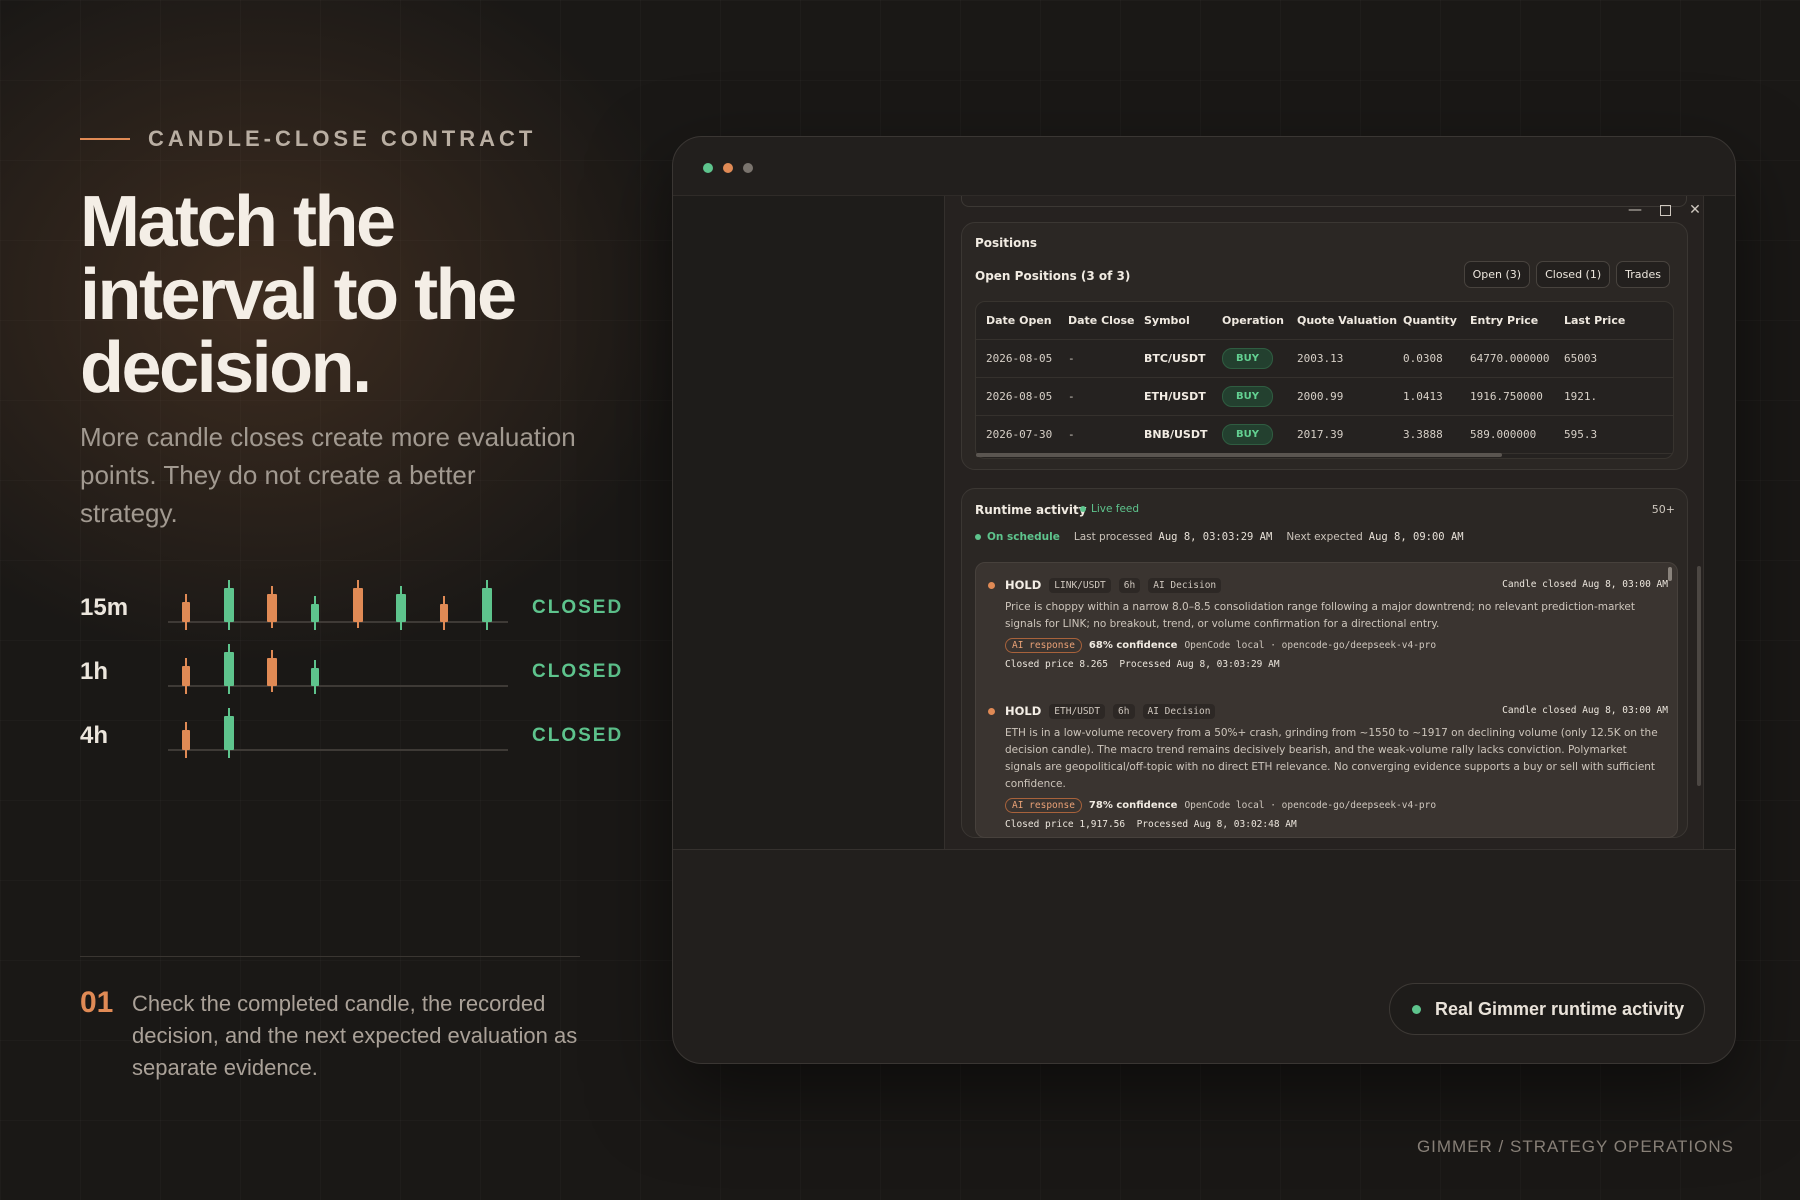 The width and height of the screenshot is (1800, 1200). What do you see at coordinates (1416, 1009) in the screenshot?
I see `status-dot-icon` at bounding box center [1416, 1009].